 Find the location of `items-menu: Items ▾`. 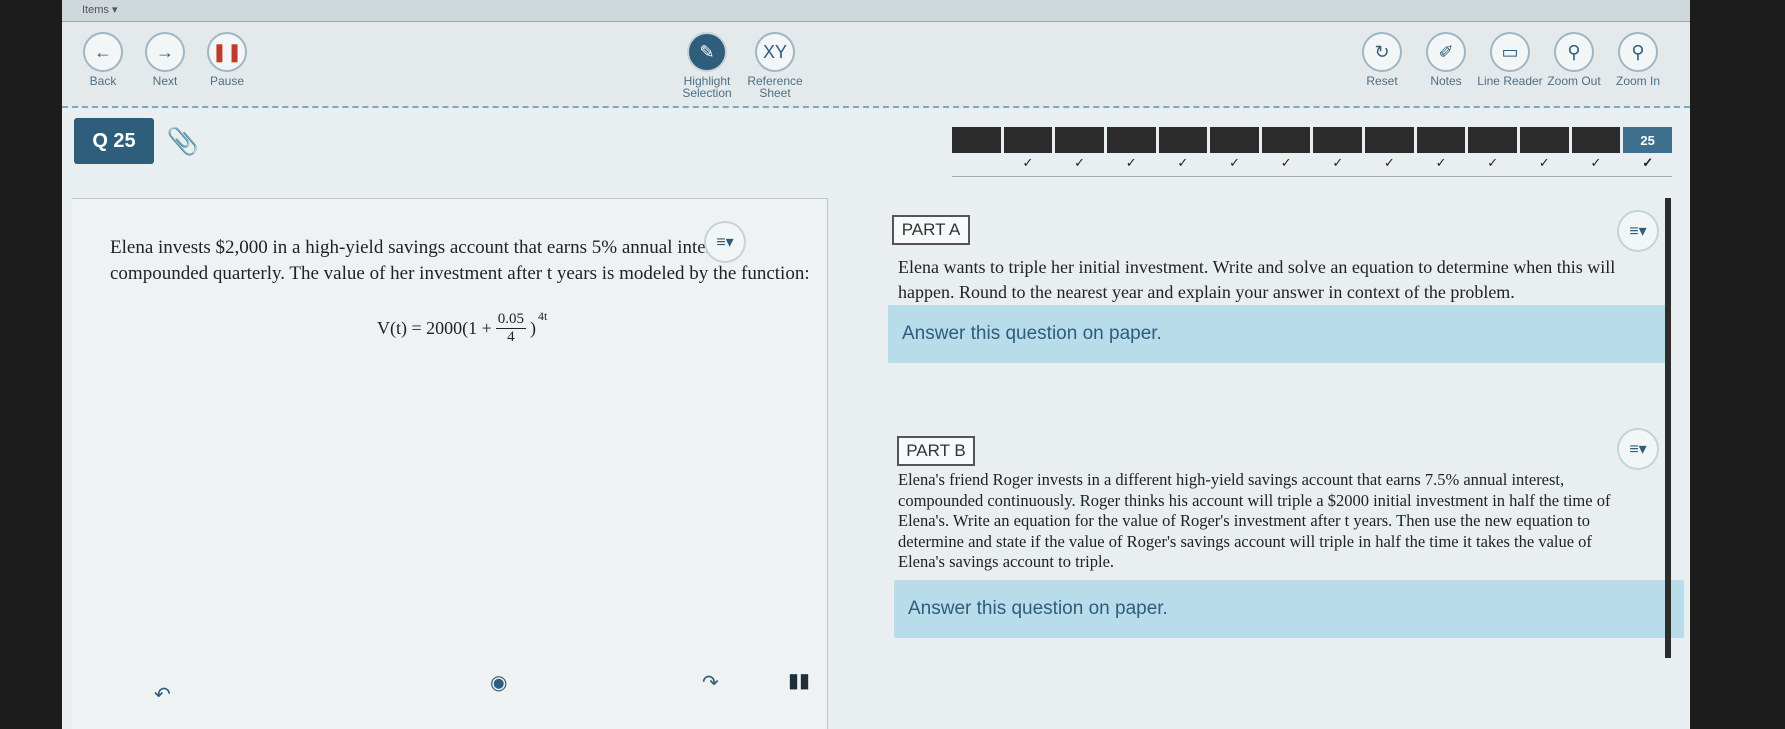

items-menu: Items ▾ is located at coordinates (99, 10).